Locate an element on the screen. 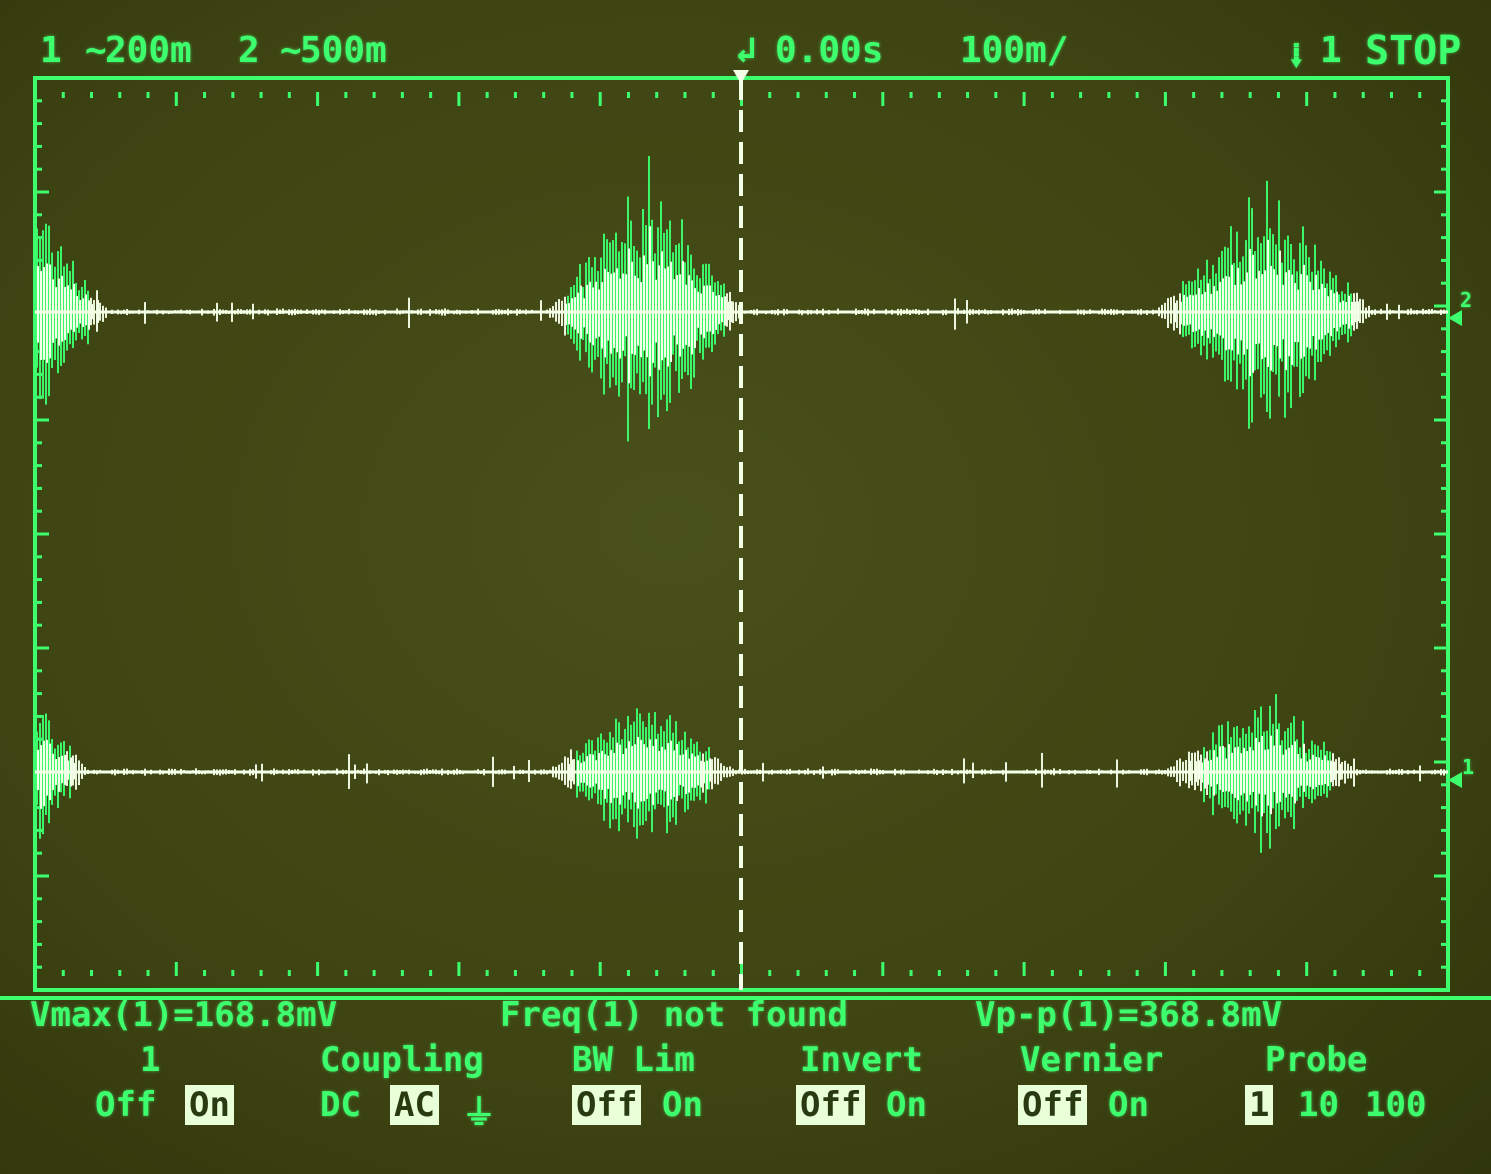 The height and width of the screenshot is (1174, 1491). menu-channel-on: On is located at coordinates (209, 1105).